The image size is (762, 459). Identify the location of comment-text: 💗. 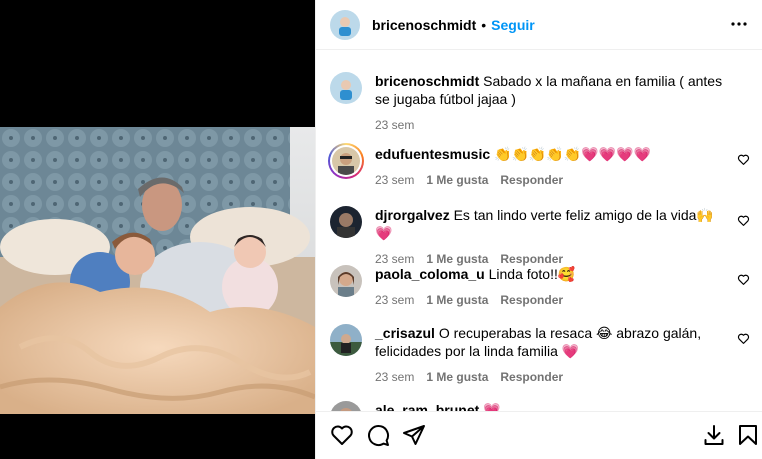
(492, 406).